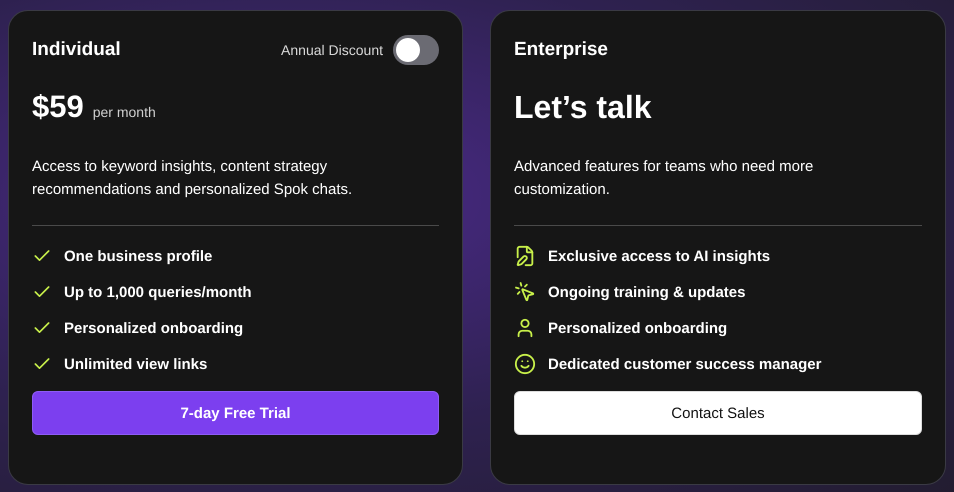 Image resolution: width=954 pixels, height=492 pixels. I want to click on feature-text: Dedicated customer success manager, so click(685, 364).